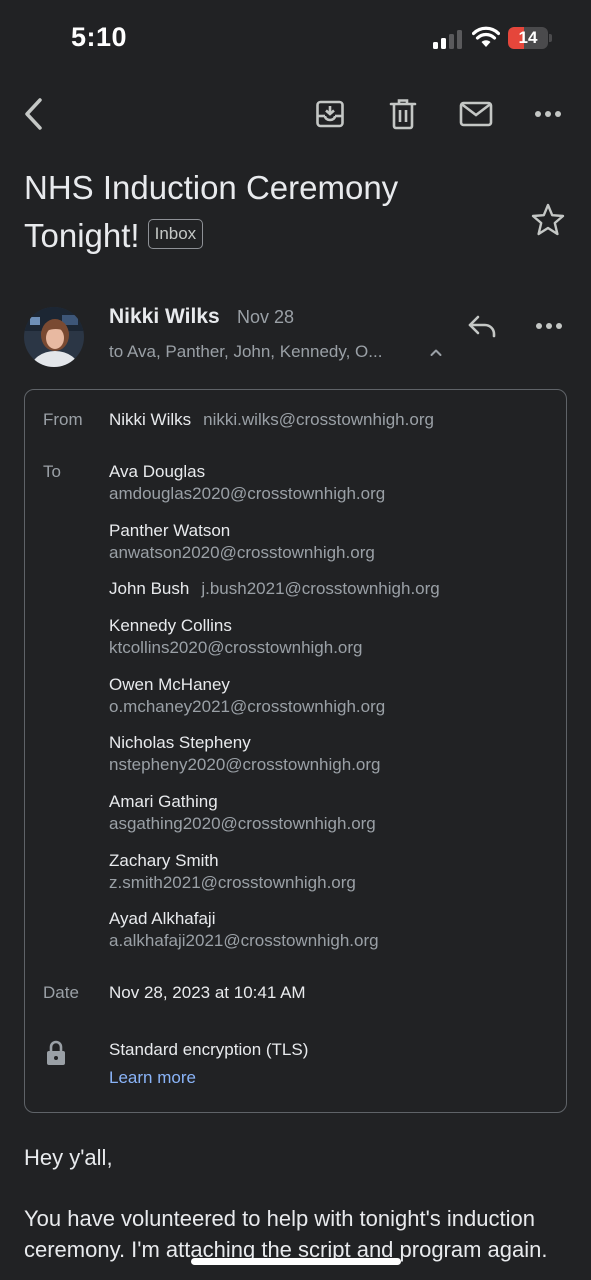  I want to click on mark-unread-button, so click(476, 114).